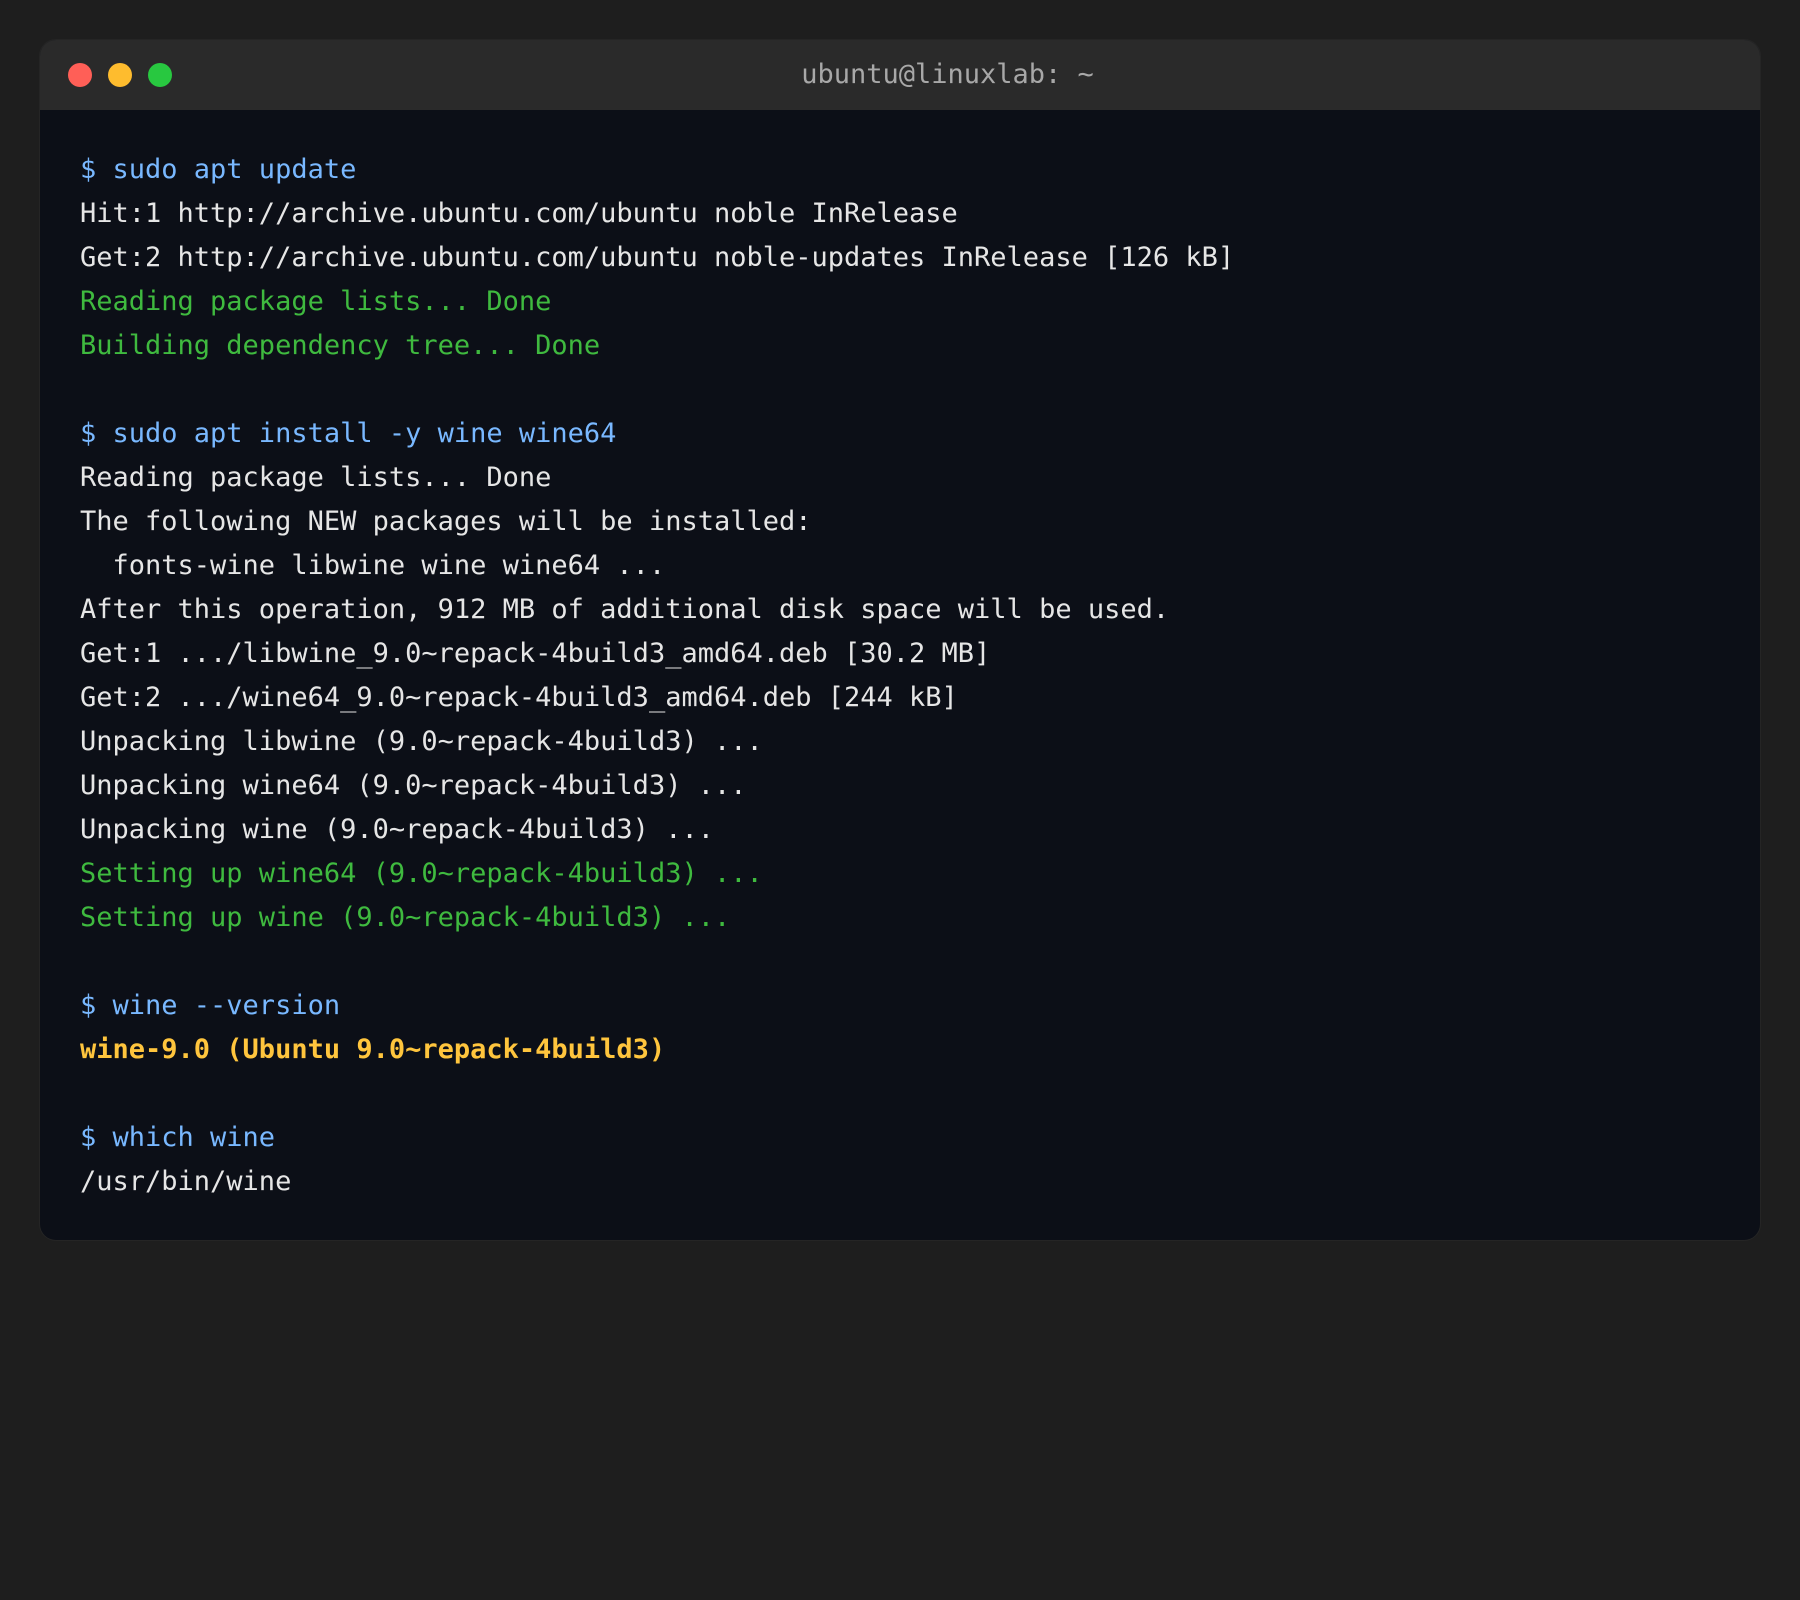 The width and height of the screenshot is (1800, 1600). What do you see at coordinates (186, 1181) in the screenshot?
I see `output-line: /usr/bin/wine` at bounding box center [186, 1181].